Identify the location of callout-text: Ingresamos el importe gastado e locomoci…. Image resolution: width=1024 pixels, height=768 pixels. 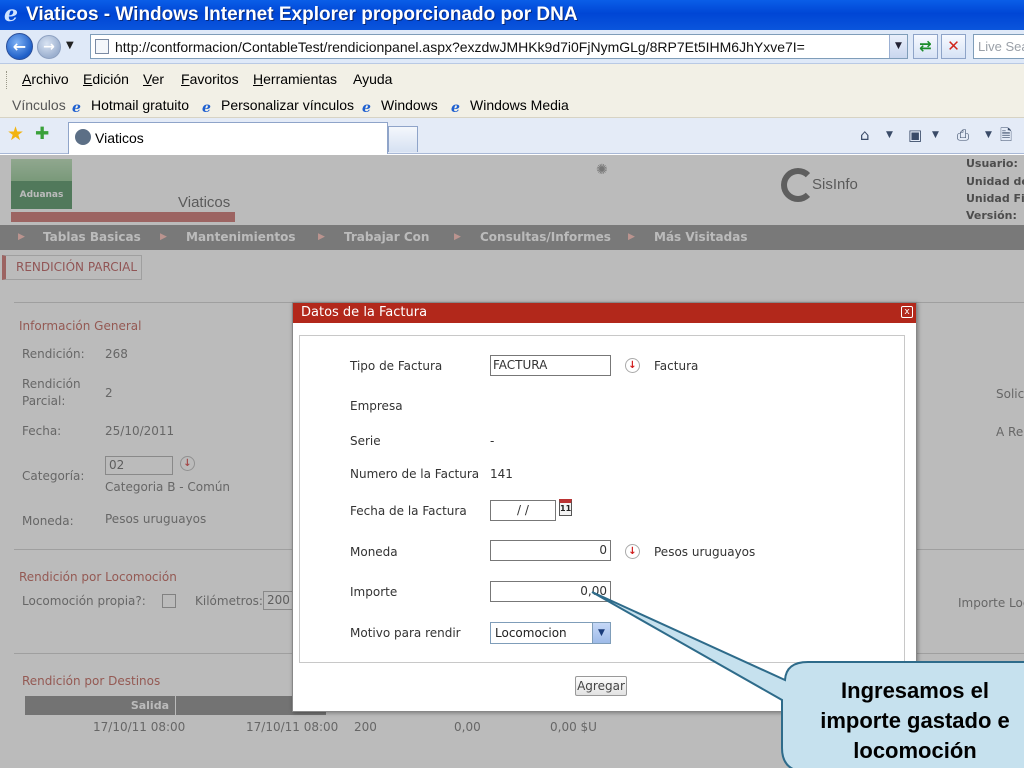
(907, 721).